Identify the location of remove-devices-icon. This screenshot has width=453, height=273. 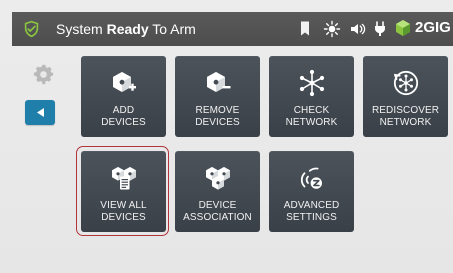
(218, 82).